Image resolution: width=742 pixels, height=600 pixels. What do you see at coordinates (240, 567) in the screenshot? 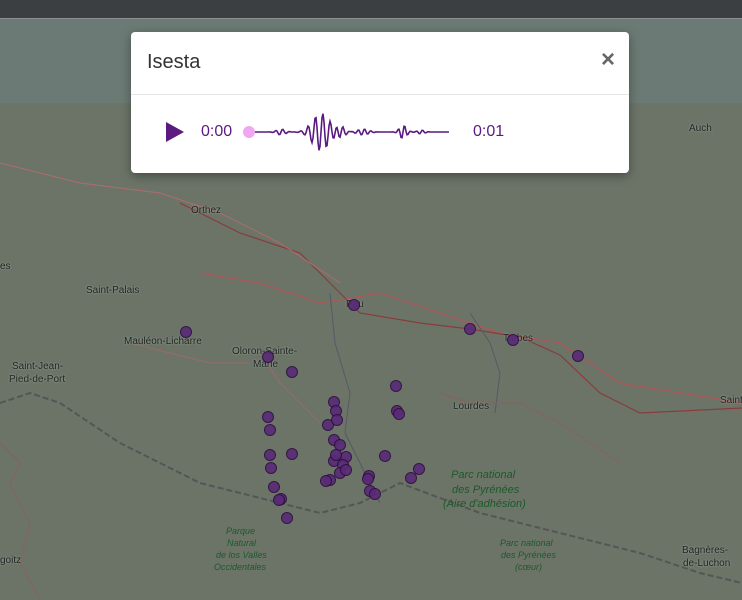
I see `map-label-parque-line4: Occidentales` at bounding box center [240, 567].